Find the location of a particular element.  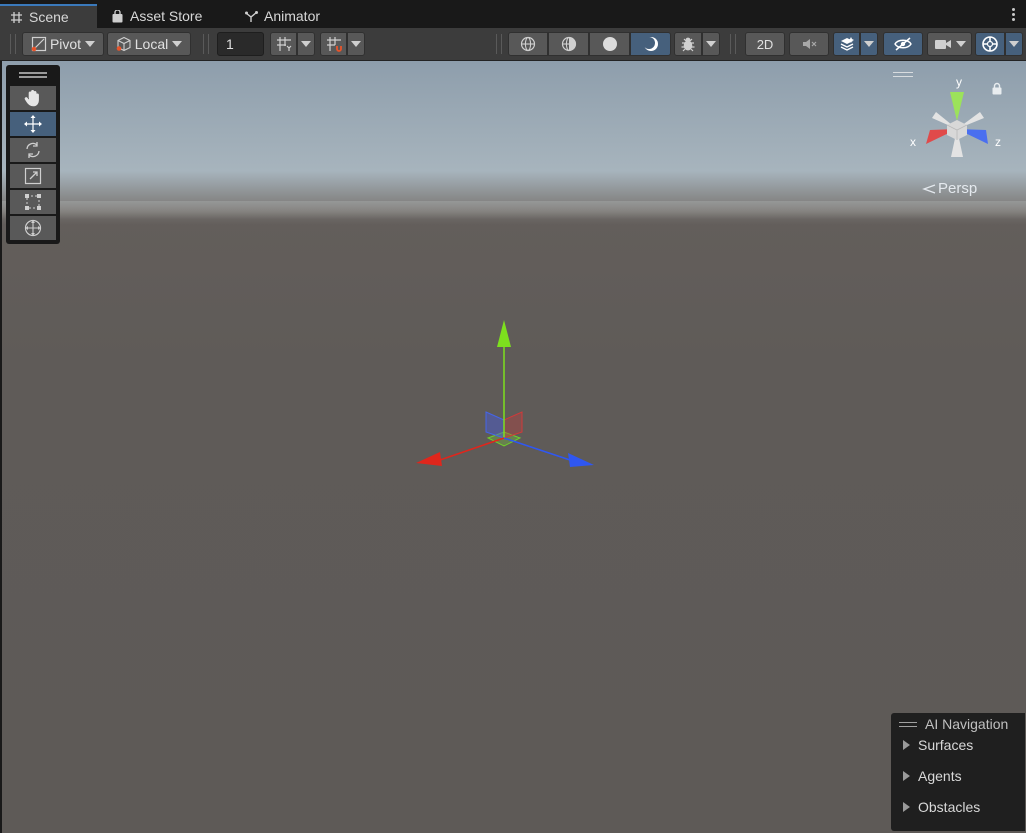

debug-draw-mode-button is located at coordinates (688, 44).